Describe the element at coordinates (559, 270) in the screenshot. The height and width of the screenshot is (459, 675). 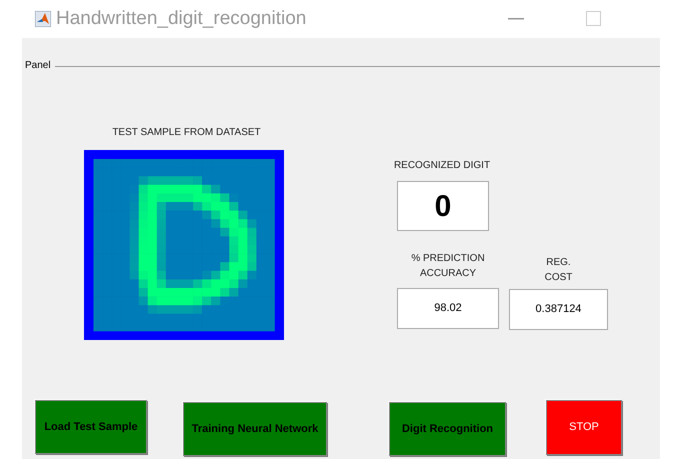
I see `cost-label: REG. COST` at that location.